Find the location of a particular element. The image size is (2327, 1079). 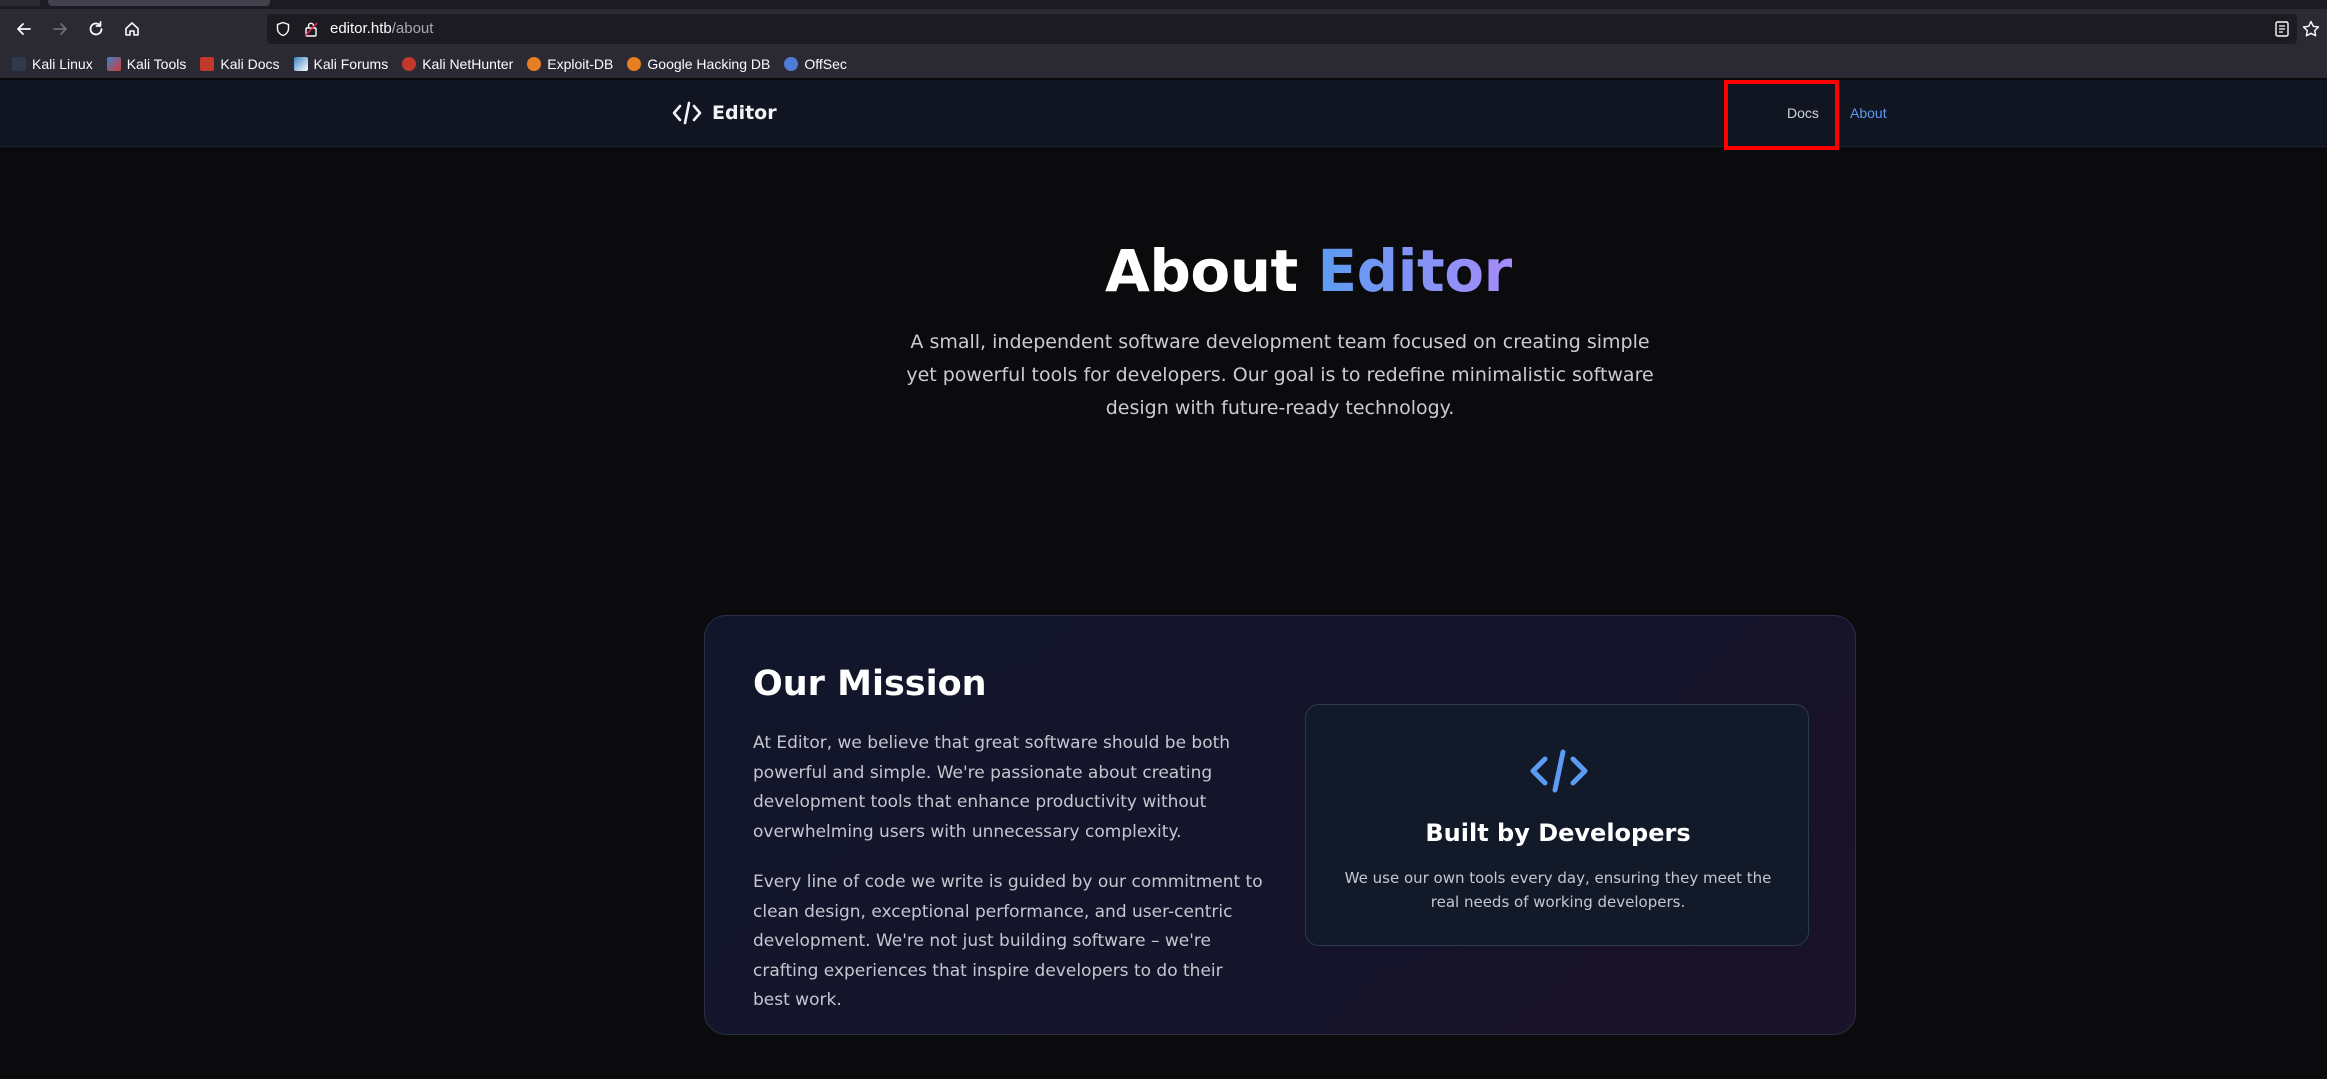

home-icon is located at coordinates (132, 29).